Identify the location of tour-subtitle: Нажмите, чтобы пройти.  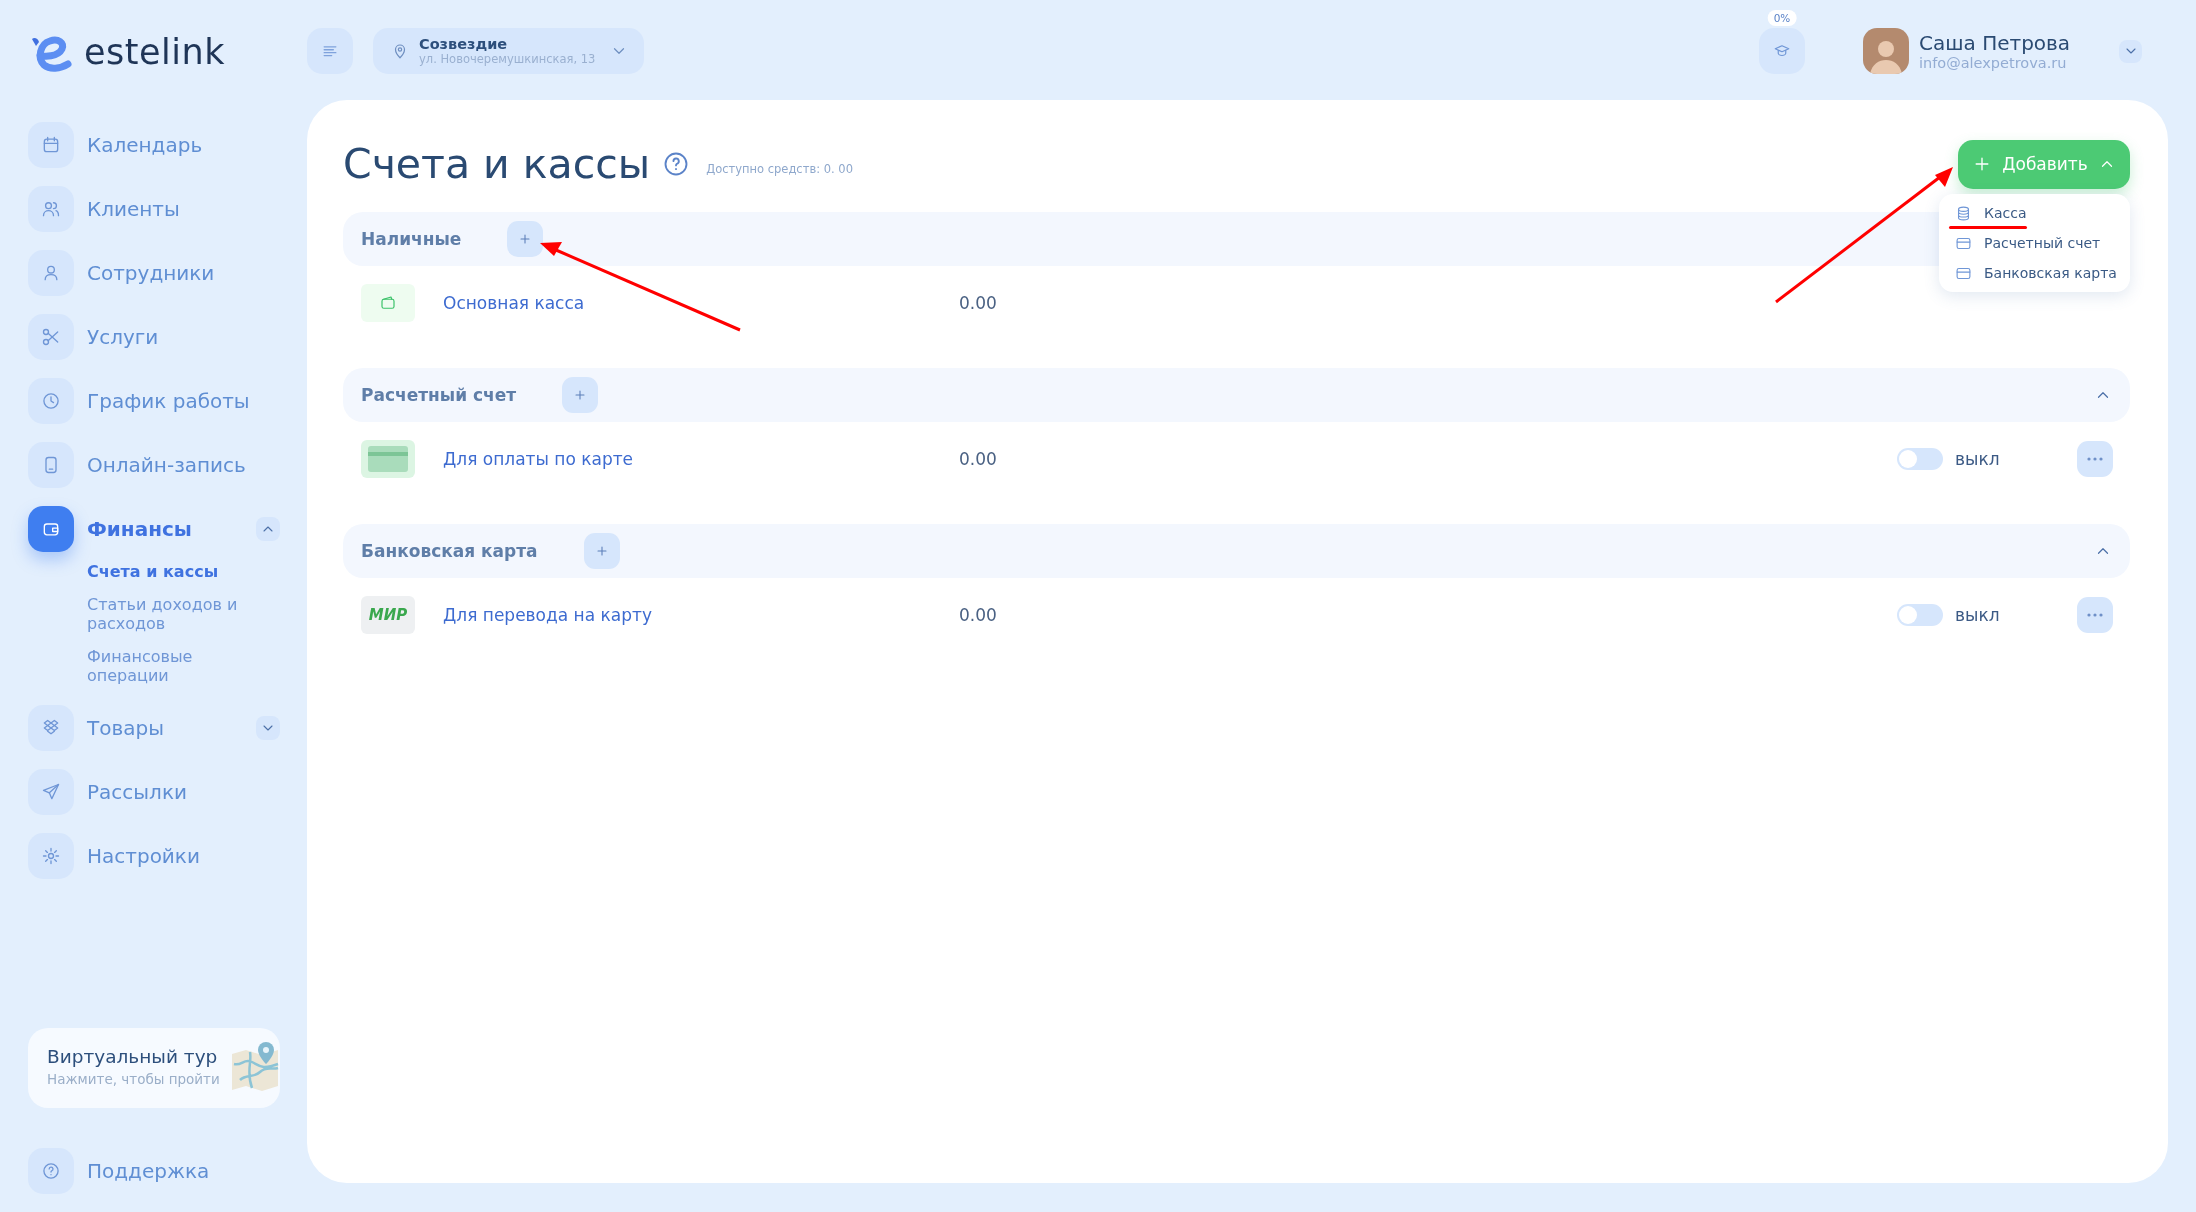
(134, 1079).